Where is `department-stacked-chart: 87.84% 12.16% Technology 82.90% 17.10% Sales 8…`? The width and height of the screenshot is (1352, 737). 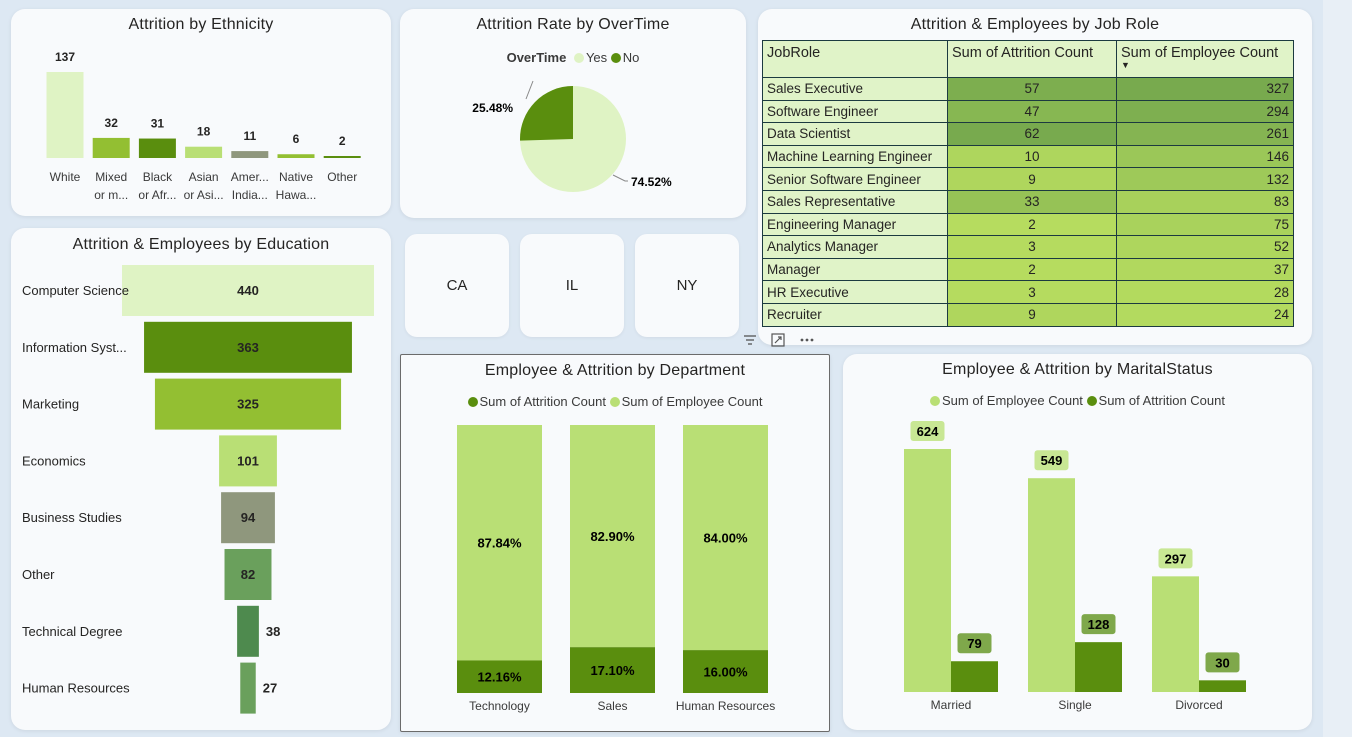
department-stacked-chart: 87.84% 12.16% Technology 82.90% 17.10% Sales 8… is located at coordinates (616, 569).